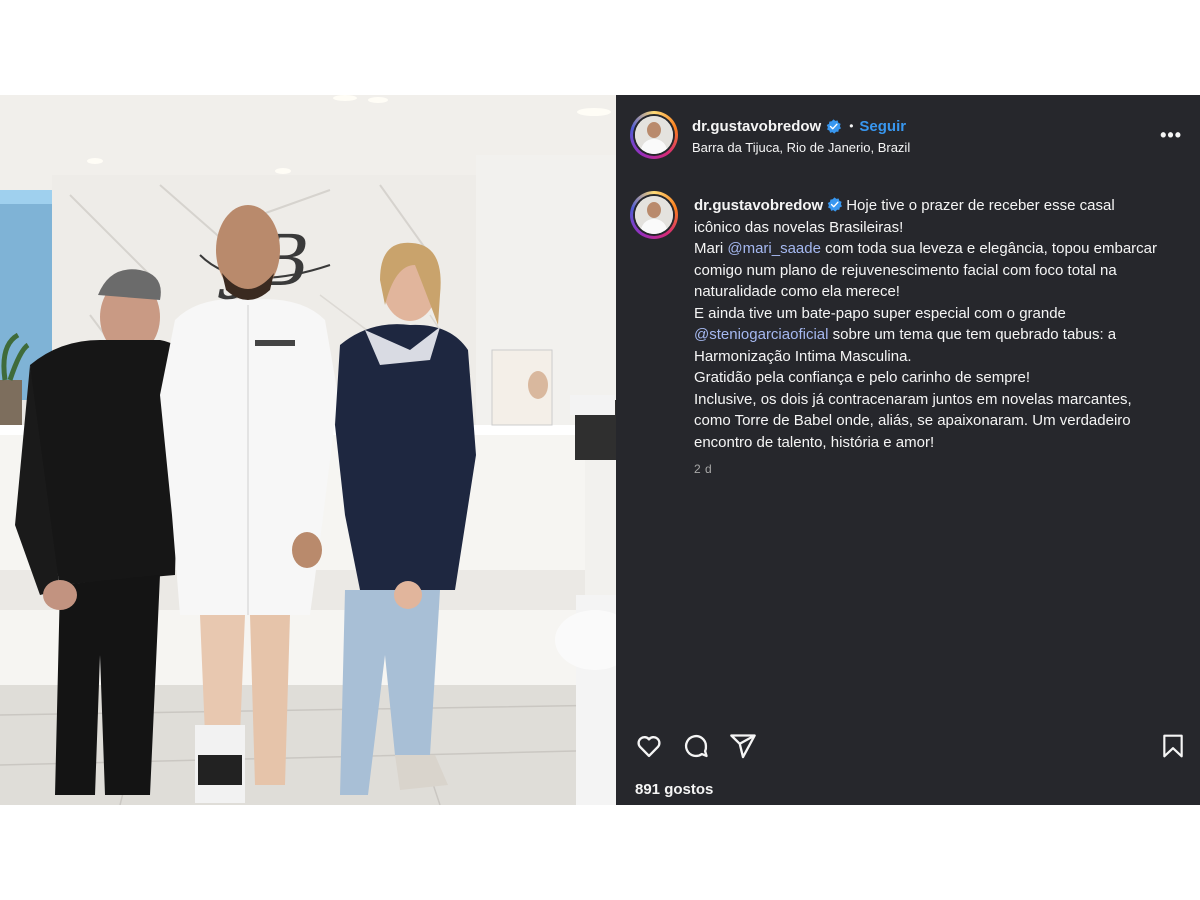 Image resolution: width=1200 pixels, height=900 pixels. What do you see at coordinates (756, 126) in the screenshot?
I see `author-username: dr.gustavobredow` at bounding box center [756, 126].